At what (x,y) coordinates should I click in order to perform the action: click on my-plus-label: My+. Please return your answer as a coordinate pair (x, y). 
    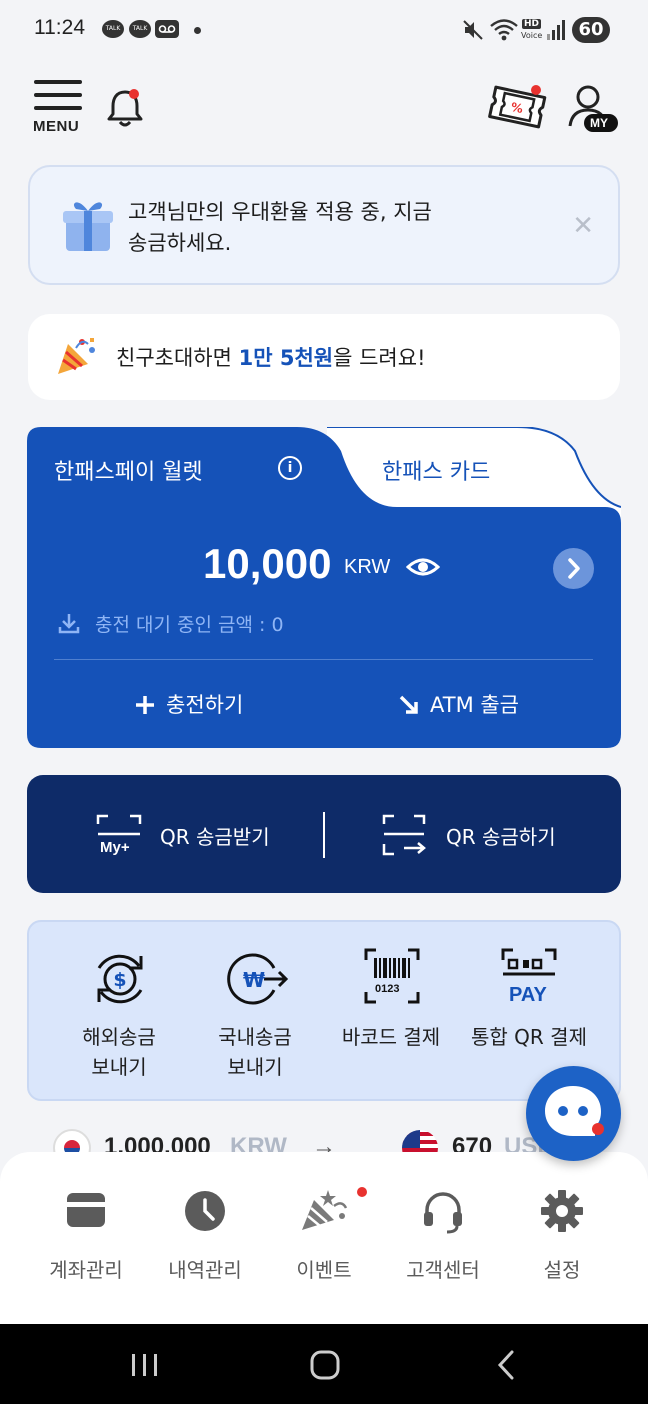
    Looking at the image, I should click on (115, 847).